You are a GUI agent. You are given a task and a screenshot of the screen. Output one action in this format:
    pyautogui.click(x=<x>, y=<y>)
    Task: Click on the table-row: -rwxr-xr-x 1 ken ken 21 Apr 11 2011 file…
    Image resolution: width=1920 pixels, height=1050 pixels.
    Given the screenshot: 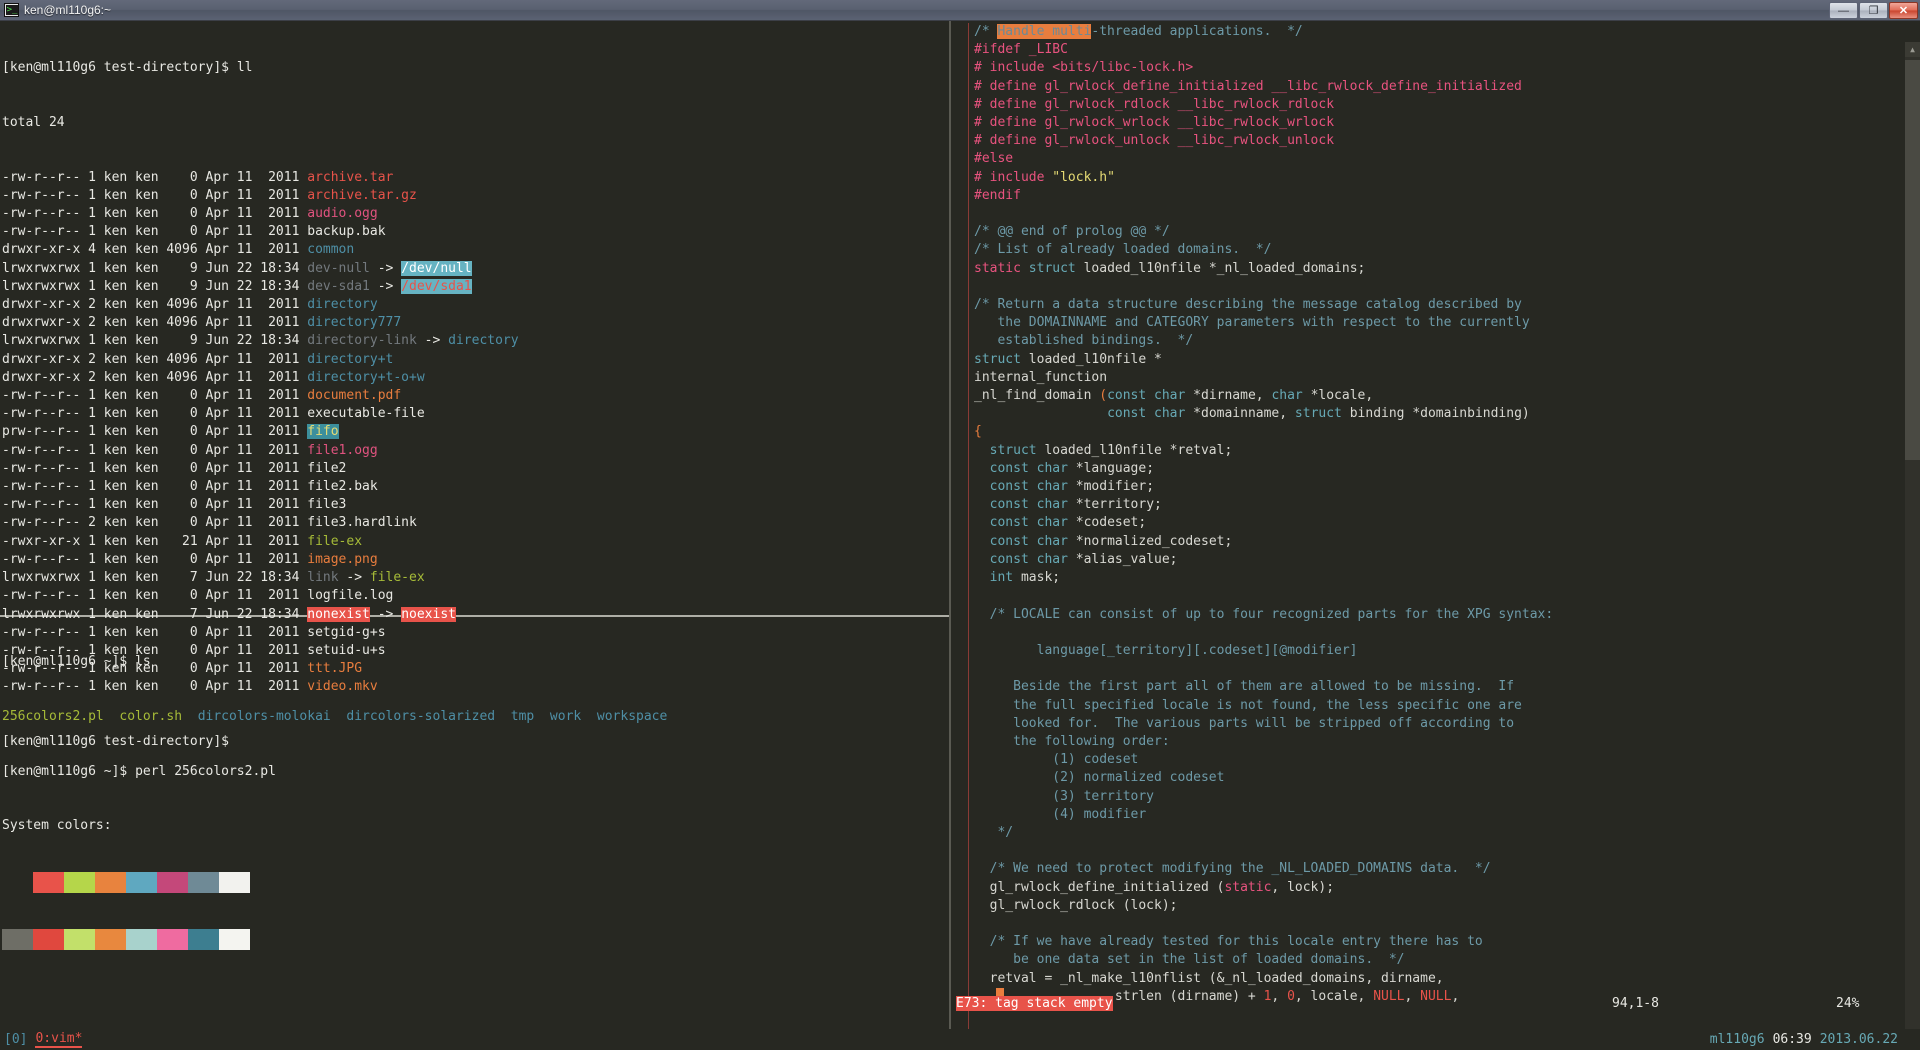 What is the action you would take?
    pyautogui.click(x=477, y=542)
    